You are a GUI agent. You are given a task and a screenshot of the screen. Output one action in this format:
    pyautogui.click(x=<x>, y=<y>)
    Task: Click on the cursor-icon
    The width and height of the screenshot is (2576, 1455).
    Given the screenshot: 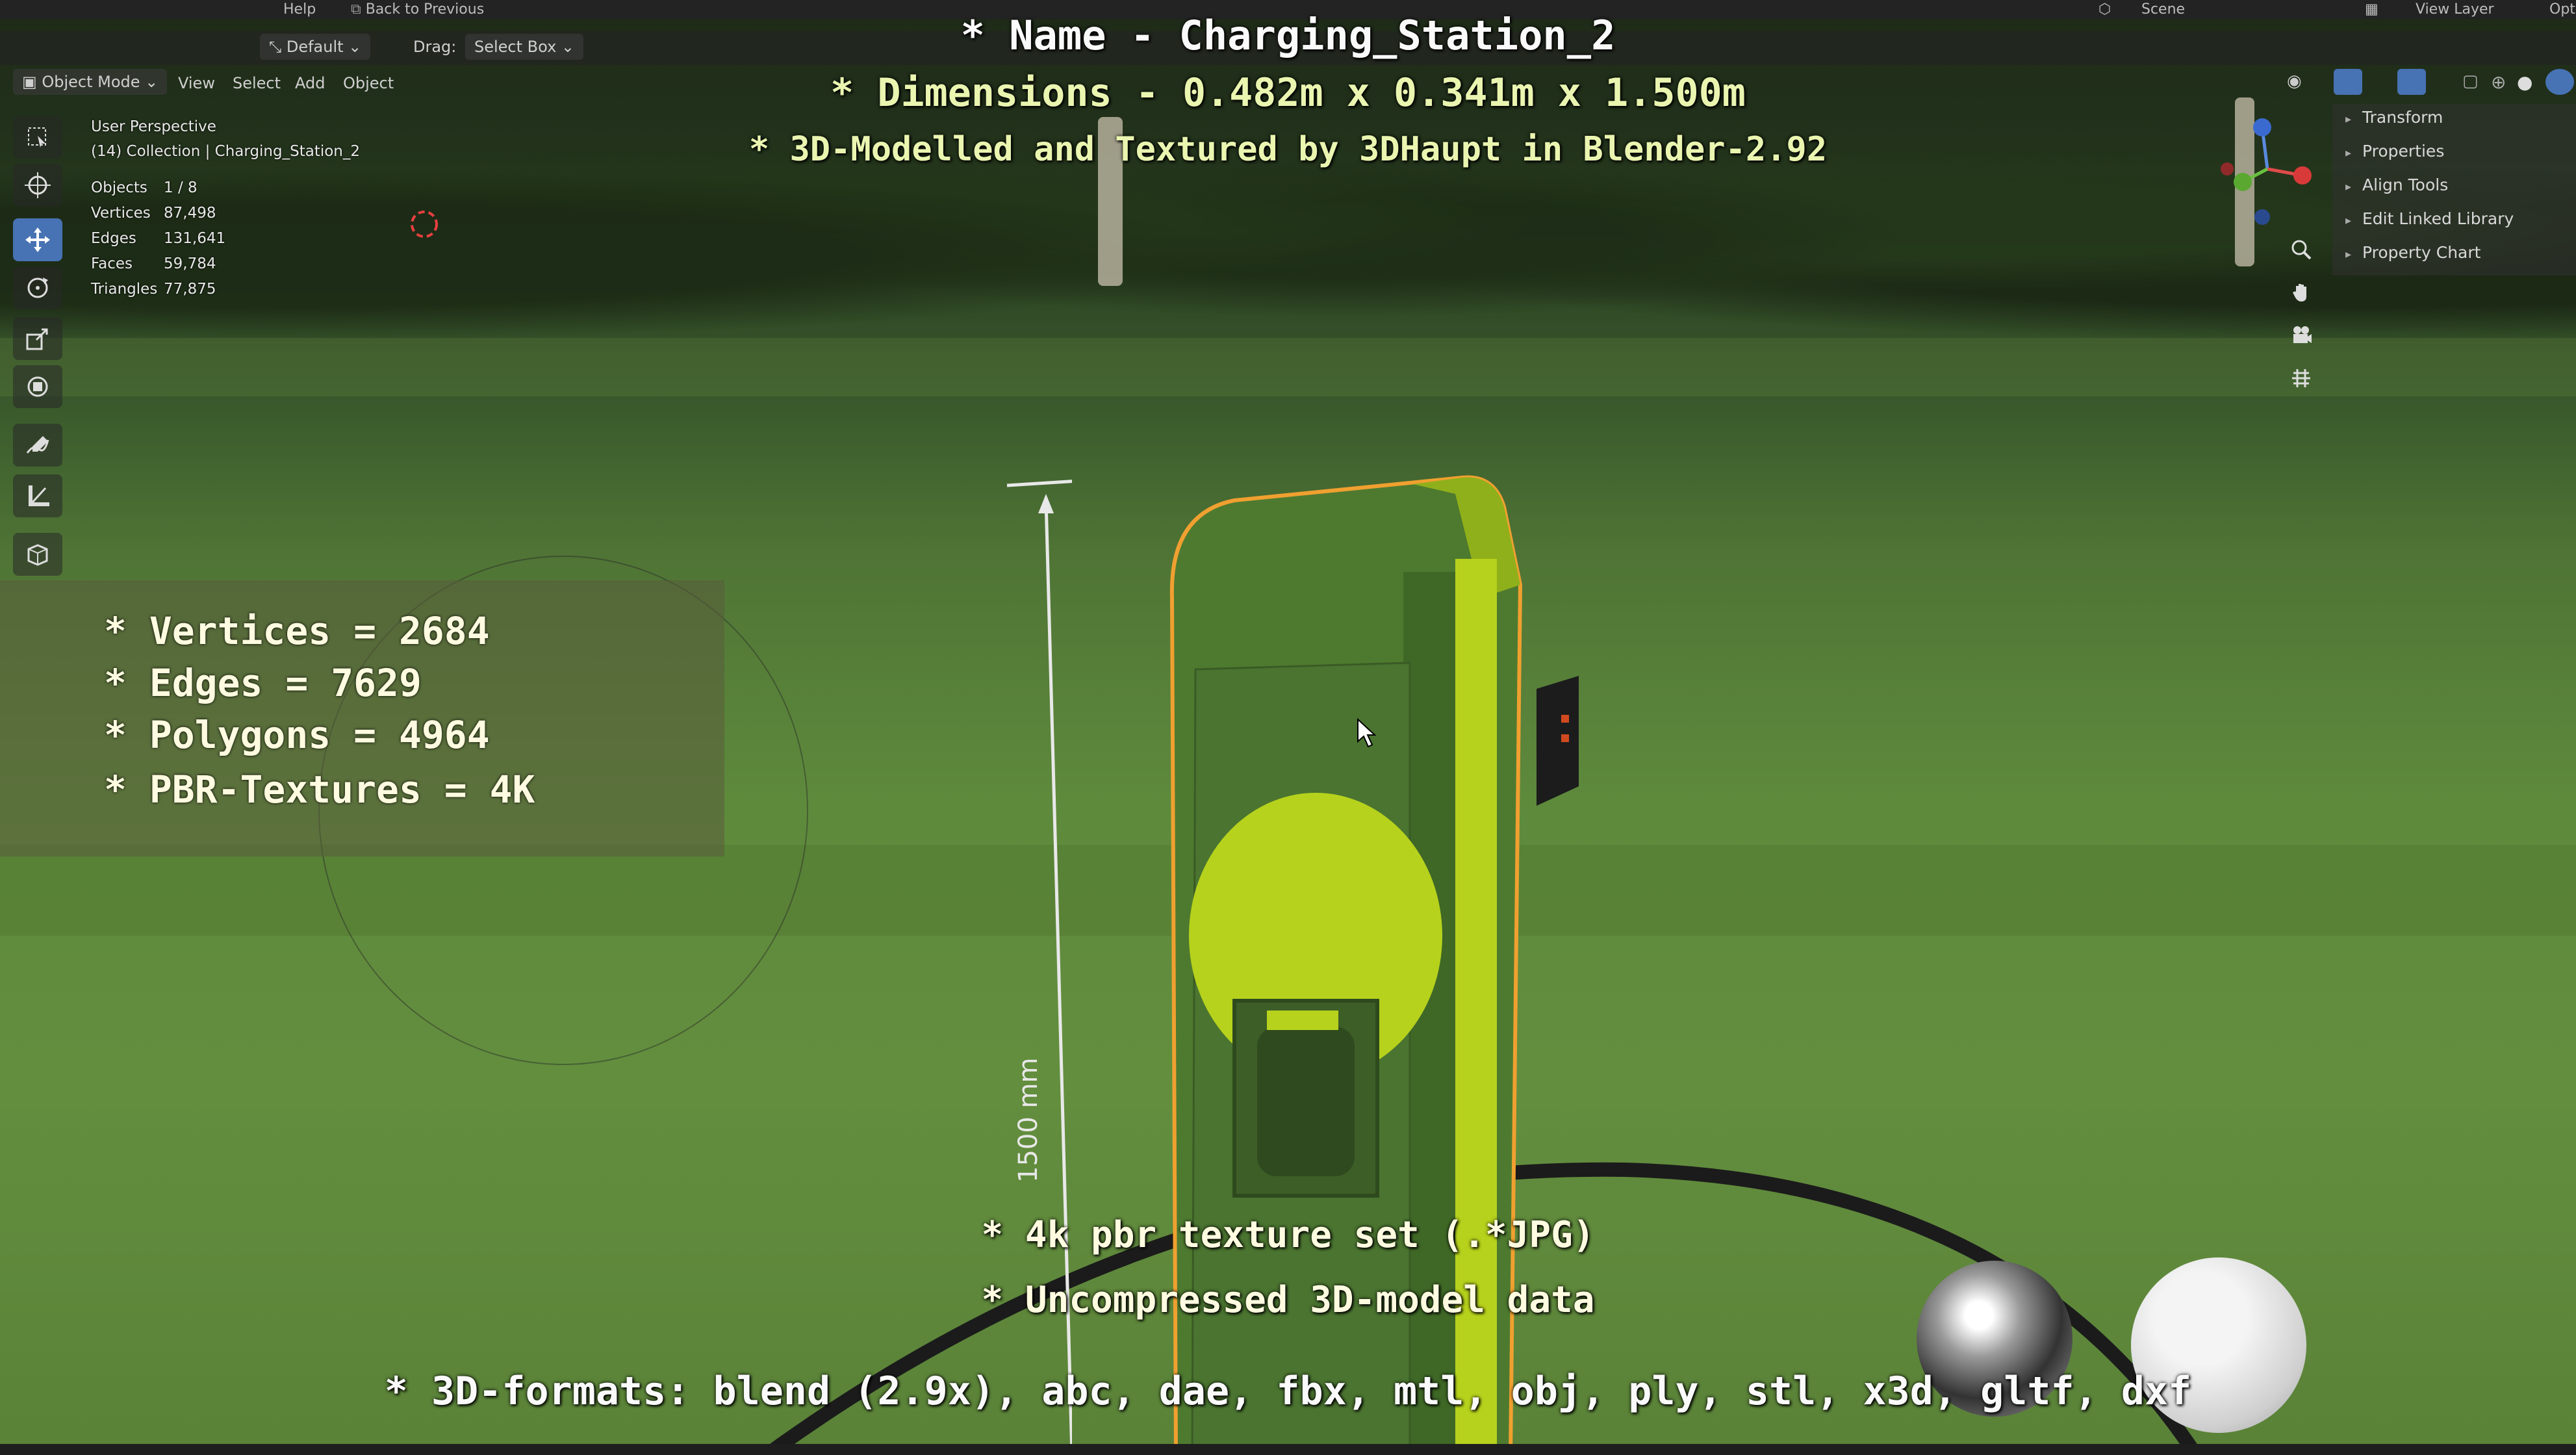 What is the action you would take?
    pyautogui.click(x=38, y=185)
    